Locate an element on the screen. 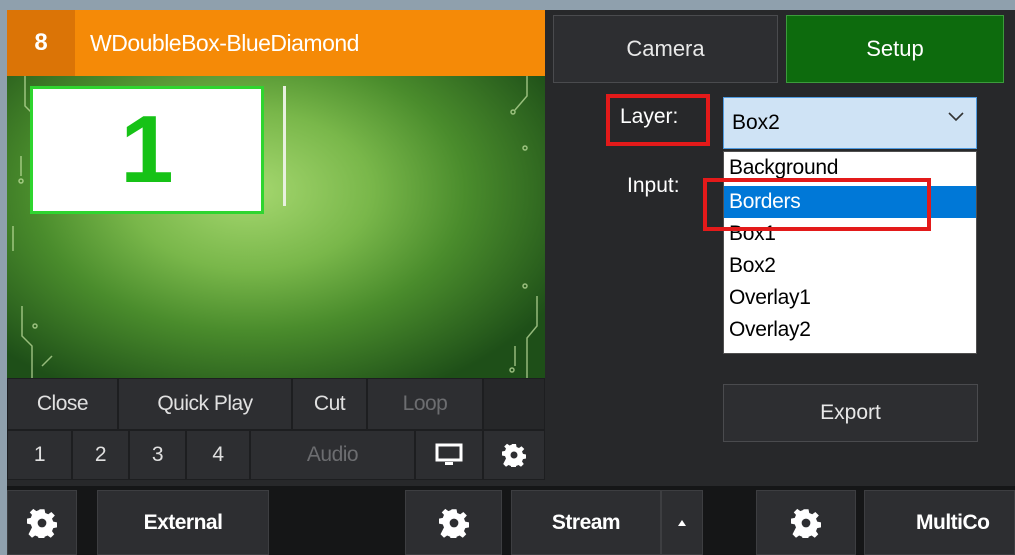  quick-play-button: Quick Play is located at coordinates (205, 404).